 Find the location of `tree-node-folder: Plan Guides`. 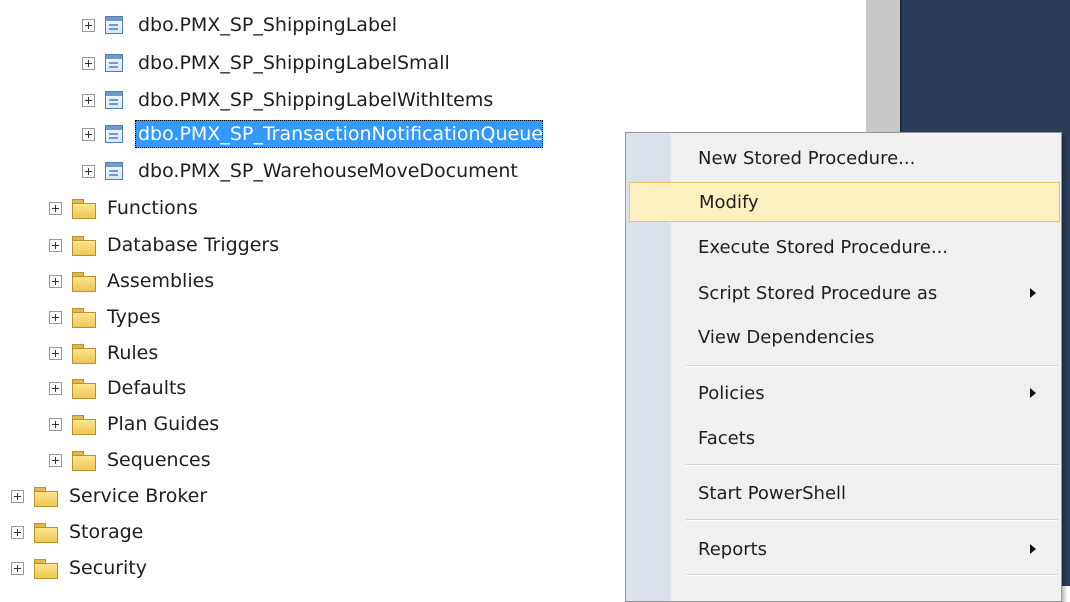

tree-node-folder: Plan Guides is located at coordinates (135, 424).